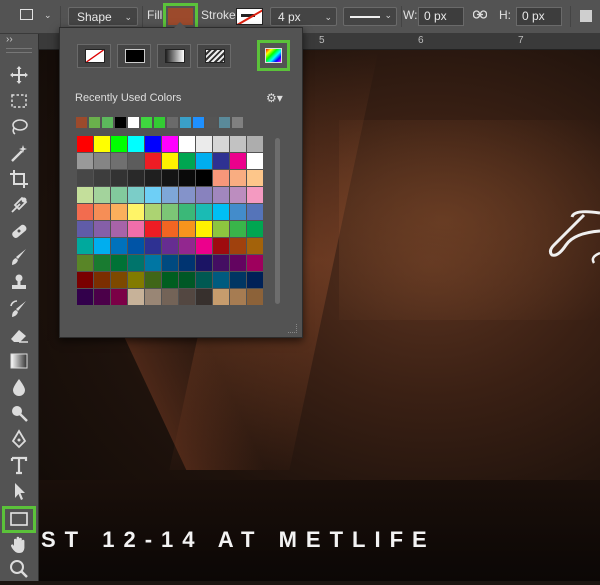 This screenshot has width=600, height=585. What do you see at coordinates (103, 16) in the screenshot?
I see `tool-mode-select: Shape ⌄` at bounding box center [103, 16].